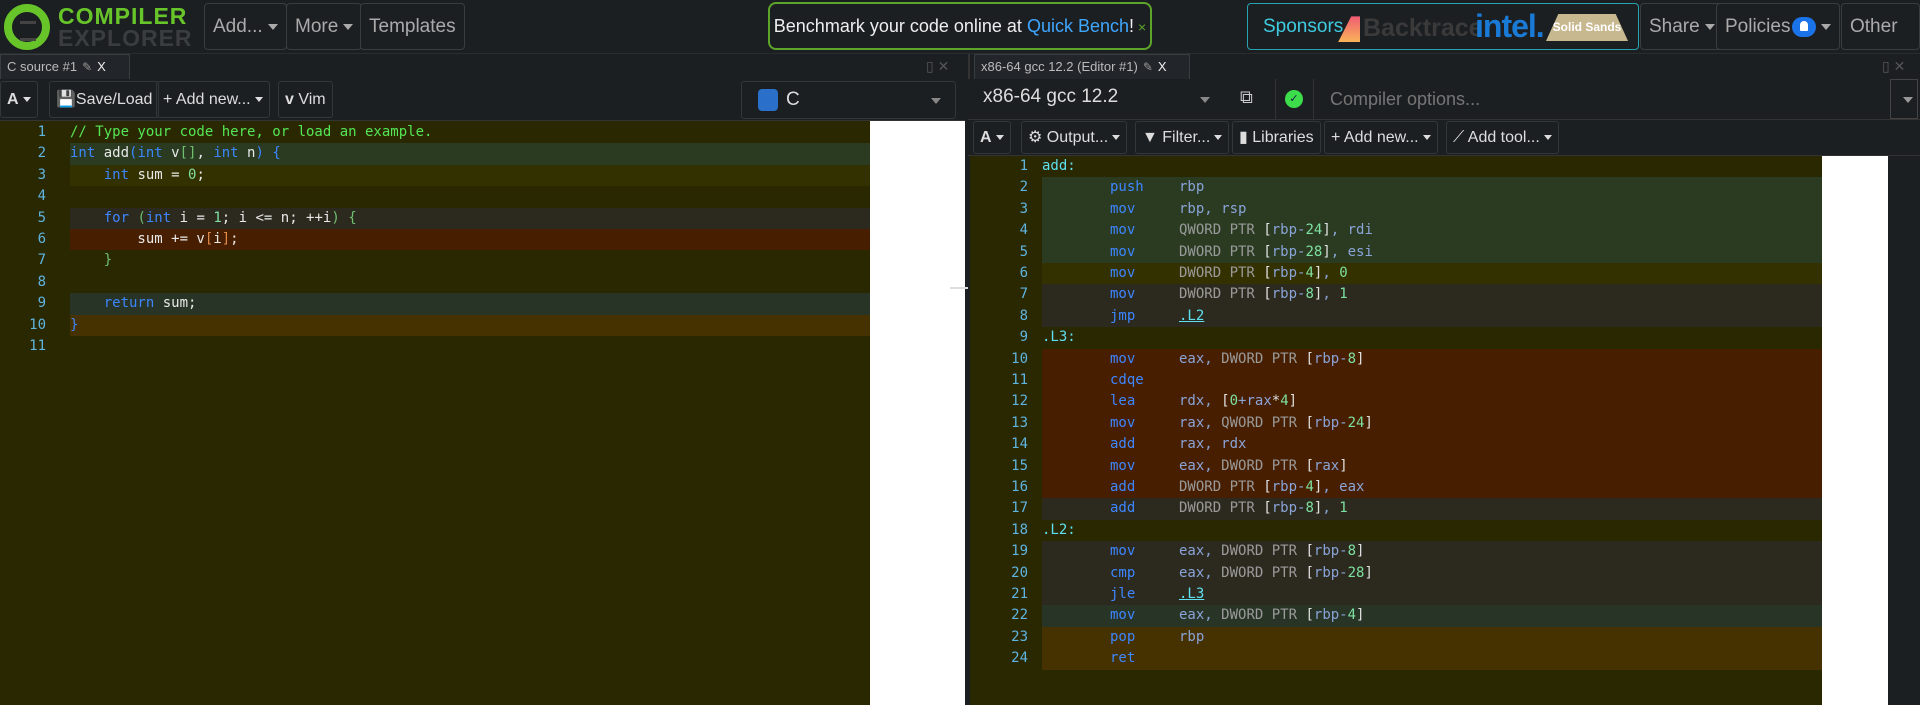 This screenshot has height=705, width=1920. I want to click on code-token: 28, so click(1356, 572).